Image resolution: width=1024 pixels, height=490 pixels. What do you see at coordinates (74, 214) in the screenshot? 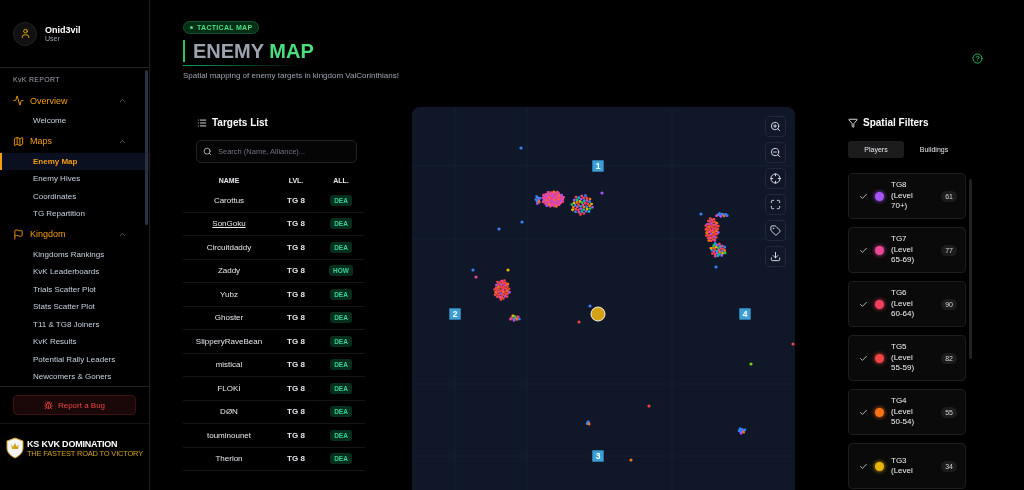
I see `nav-item: TG Repartition` at bounding box center [74, 214].